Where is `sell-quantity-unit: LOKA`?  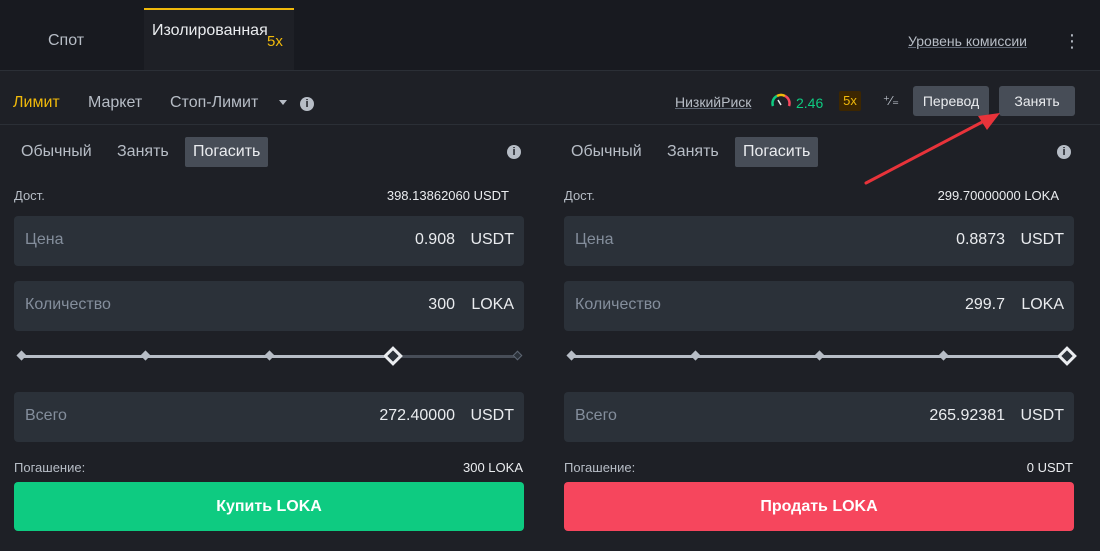 sell-quantity-unit: LOKA is located at coordinates (1042, 304).